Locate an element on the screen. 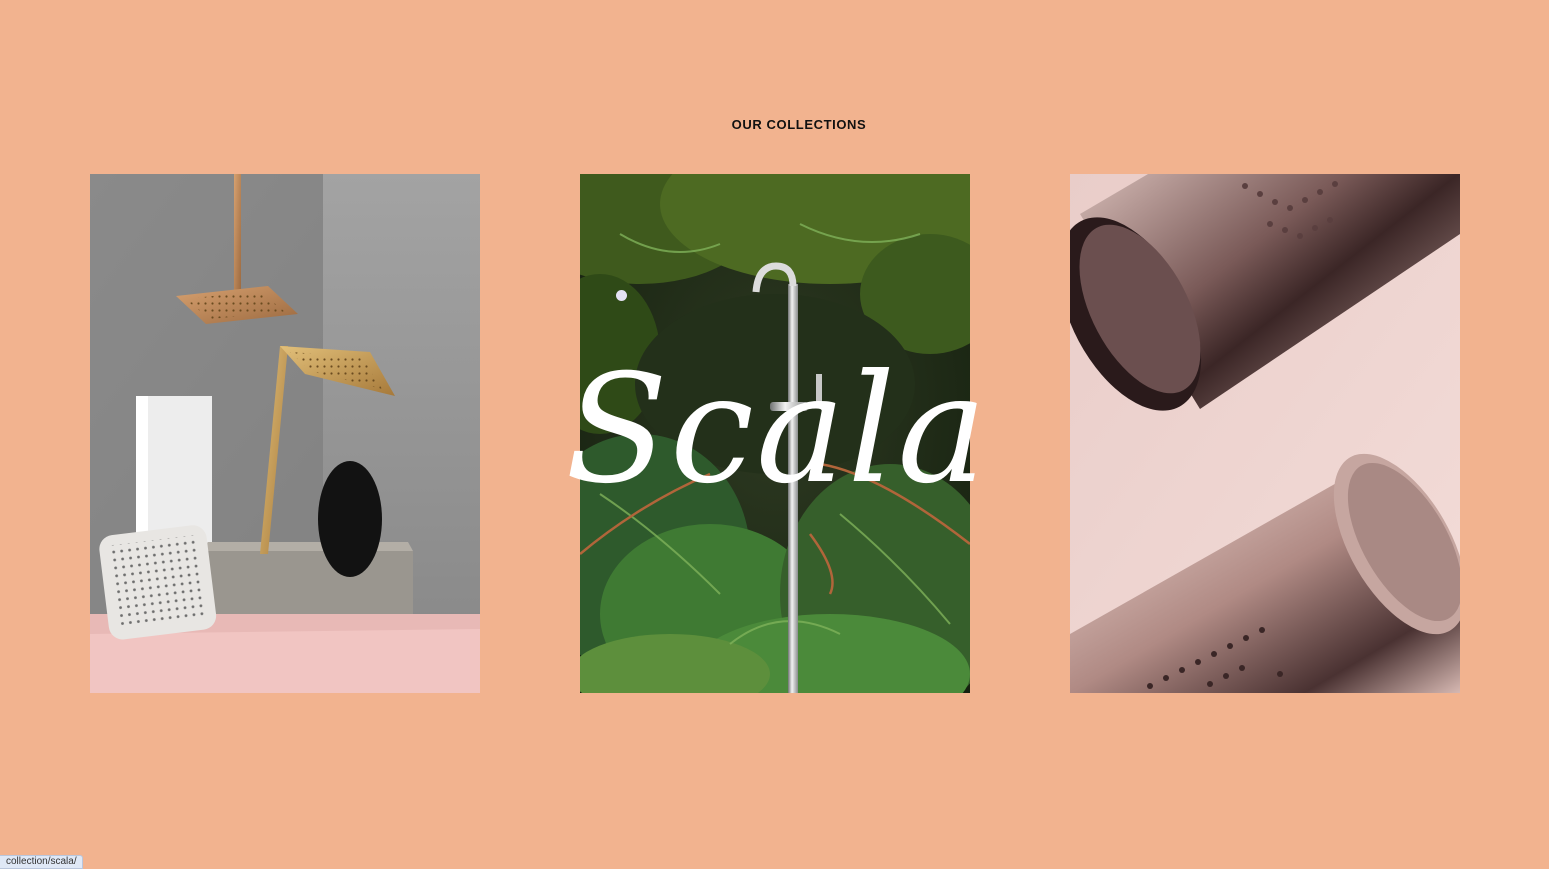  section-title: OUR COLLECTIONS is located at coordinates (799, 124).